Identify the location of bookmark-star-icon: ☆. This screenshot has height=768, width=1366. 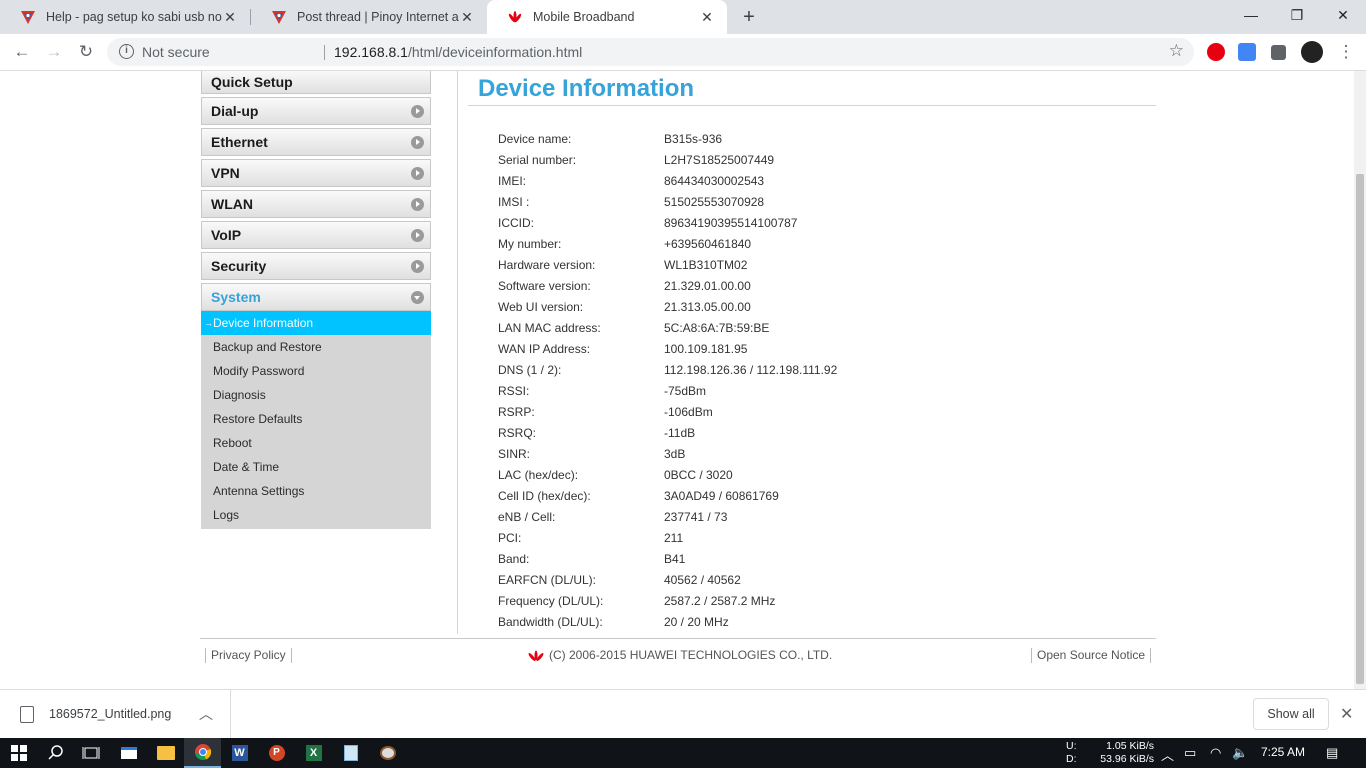
(1176, 51).